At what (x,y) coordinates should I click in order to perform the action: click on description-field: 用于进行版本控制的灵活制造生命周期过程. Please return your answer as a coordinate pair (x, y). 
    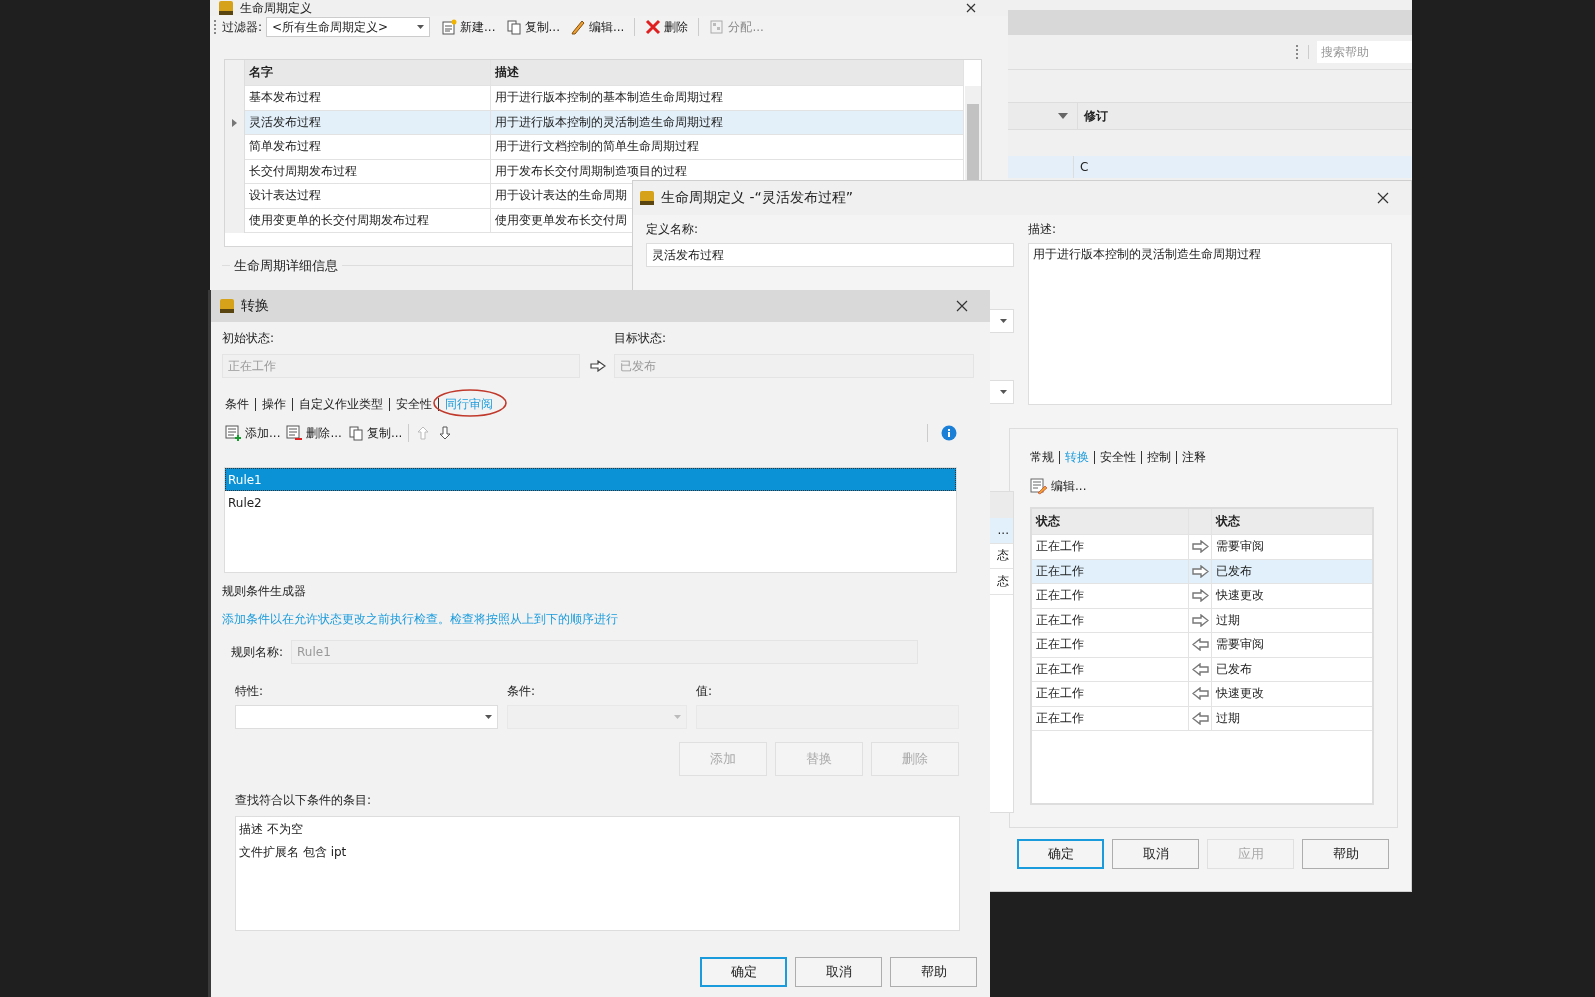
    Looking at the image, I should click on (1210, 324).